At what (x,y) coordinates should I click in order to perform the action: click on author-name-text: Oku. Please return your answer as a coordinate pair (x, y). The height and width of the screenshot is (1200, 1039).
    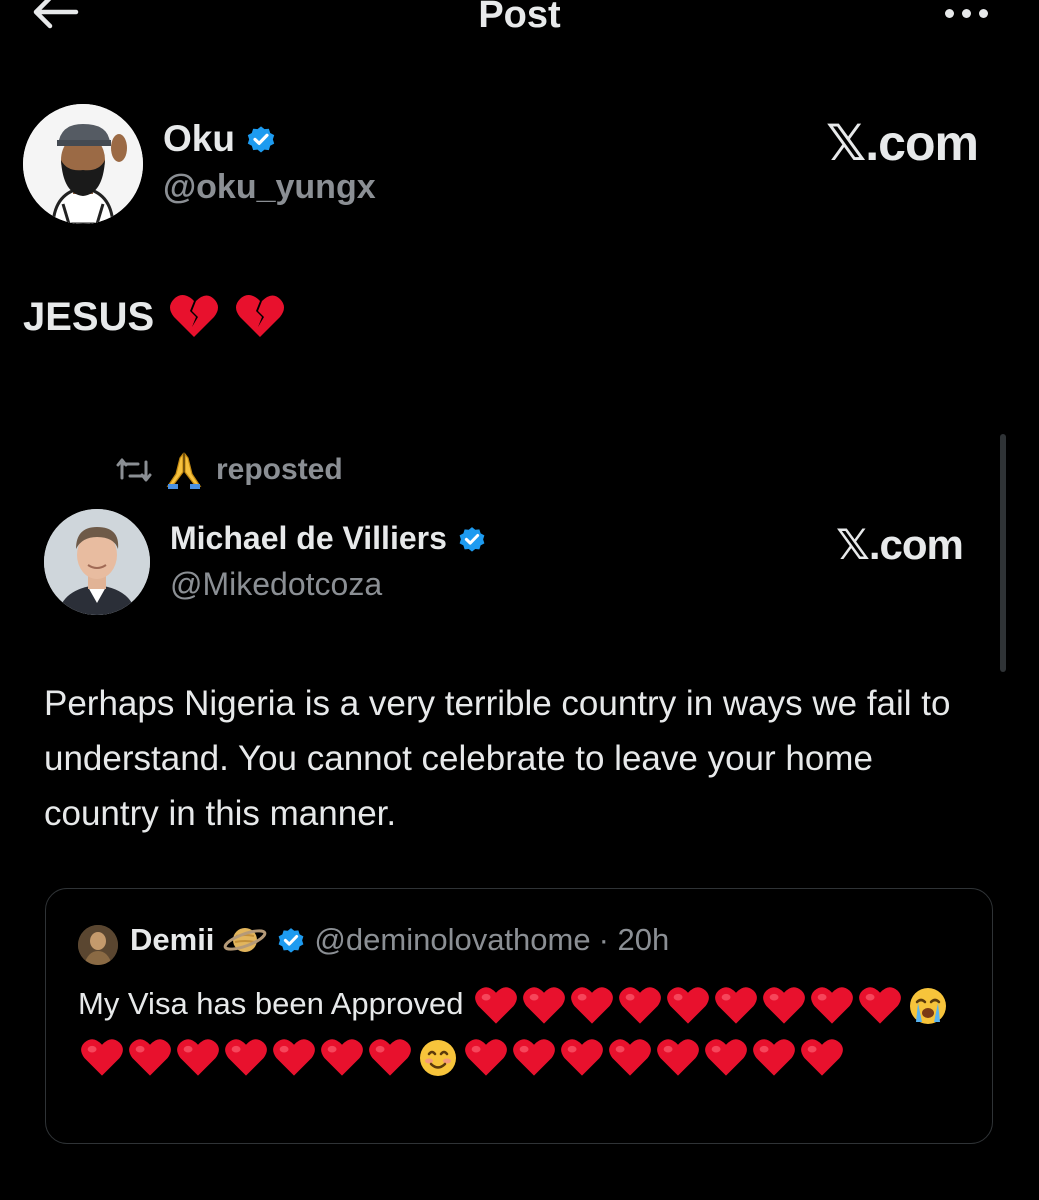
    Looking at the image, I should click on (199, 138).